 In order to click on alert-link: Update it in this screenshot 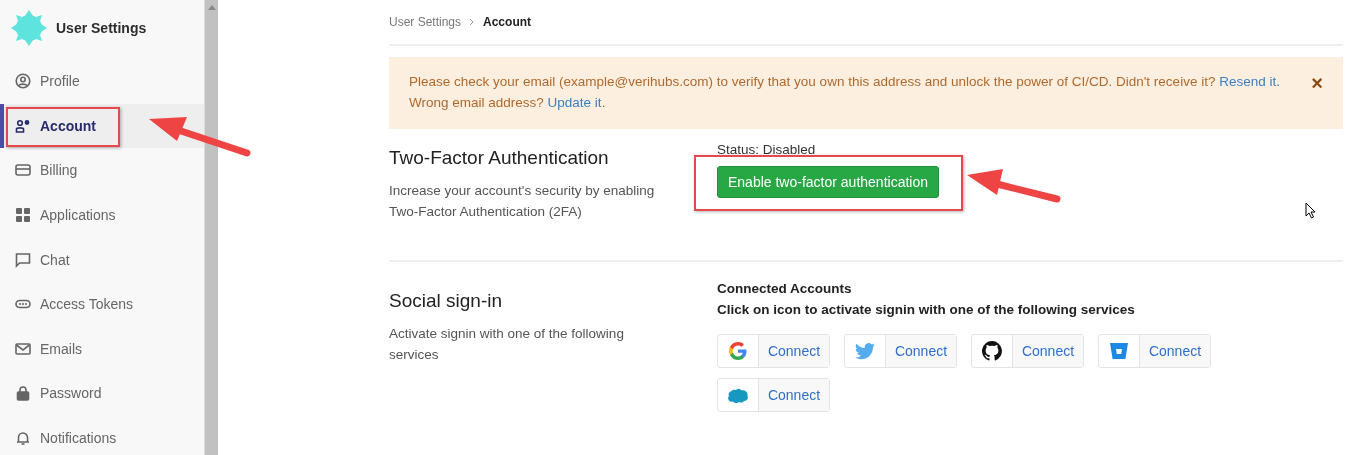, I will do `click(574, 102)`.